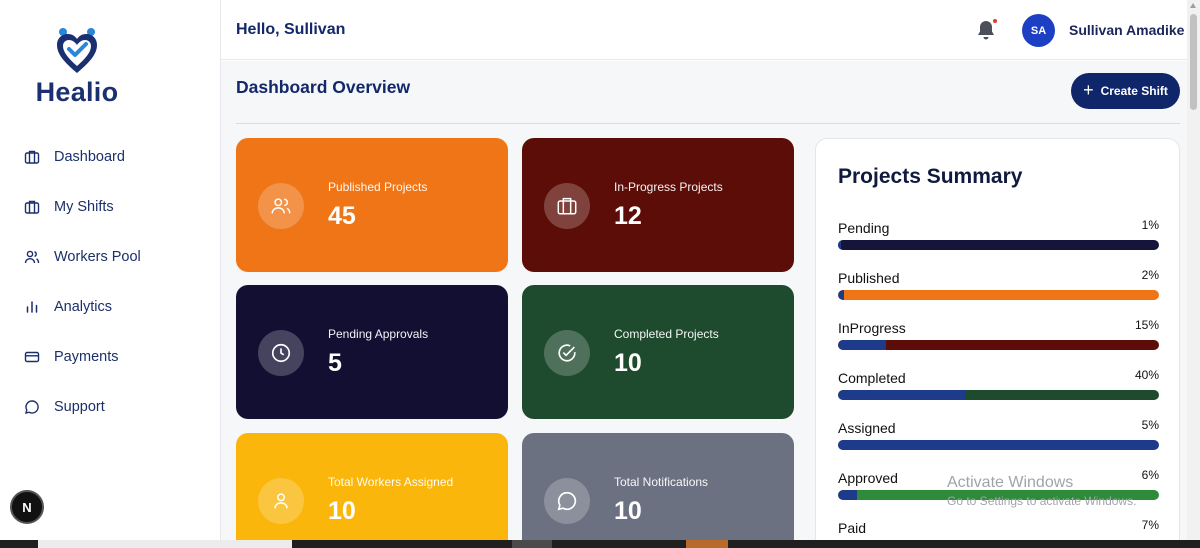 The image size is (1200, 548). Describe the element at coordinates (852, 528) in the screenshot. I see `summary-row-label: Paid` at that location.